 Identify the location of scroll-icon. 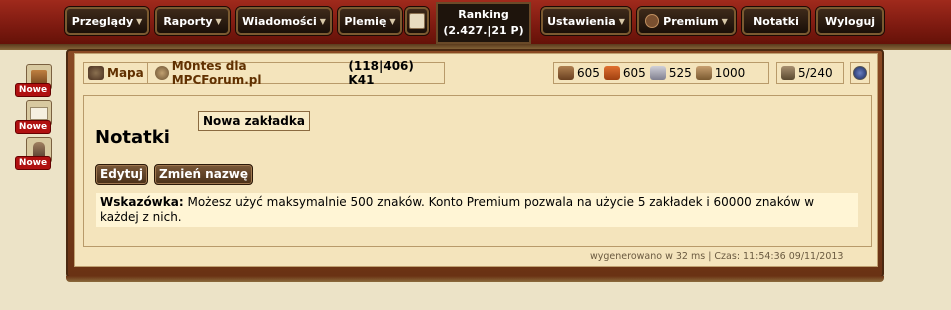
(417, 21).